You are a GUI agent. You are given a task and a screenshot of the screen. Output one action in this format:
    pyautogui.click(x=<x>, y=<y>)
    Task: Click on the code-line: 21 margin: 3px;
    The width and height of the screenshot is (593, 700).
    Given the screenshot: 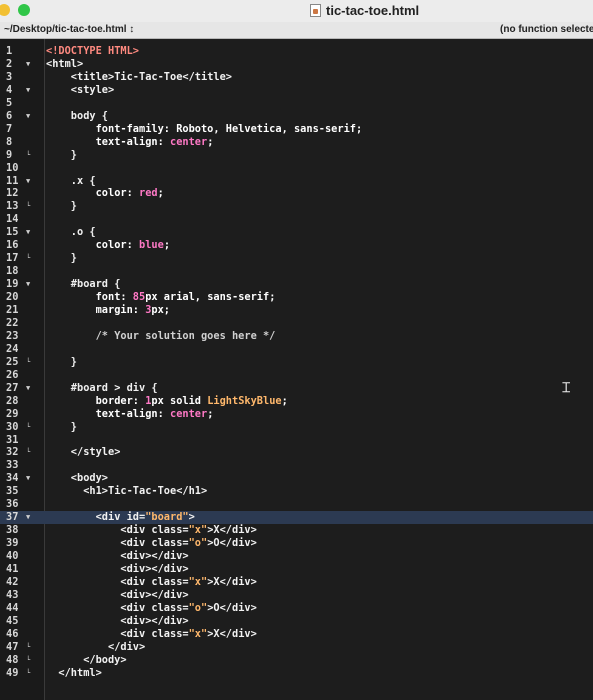 What is the action you would take?
    pyautogui.click(x=296, y=310)
    